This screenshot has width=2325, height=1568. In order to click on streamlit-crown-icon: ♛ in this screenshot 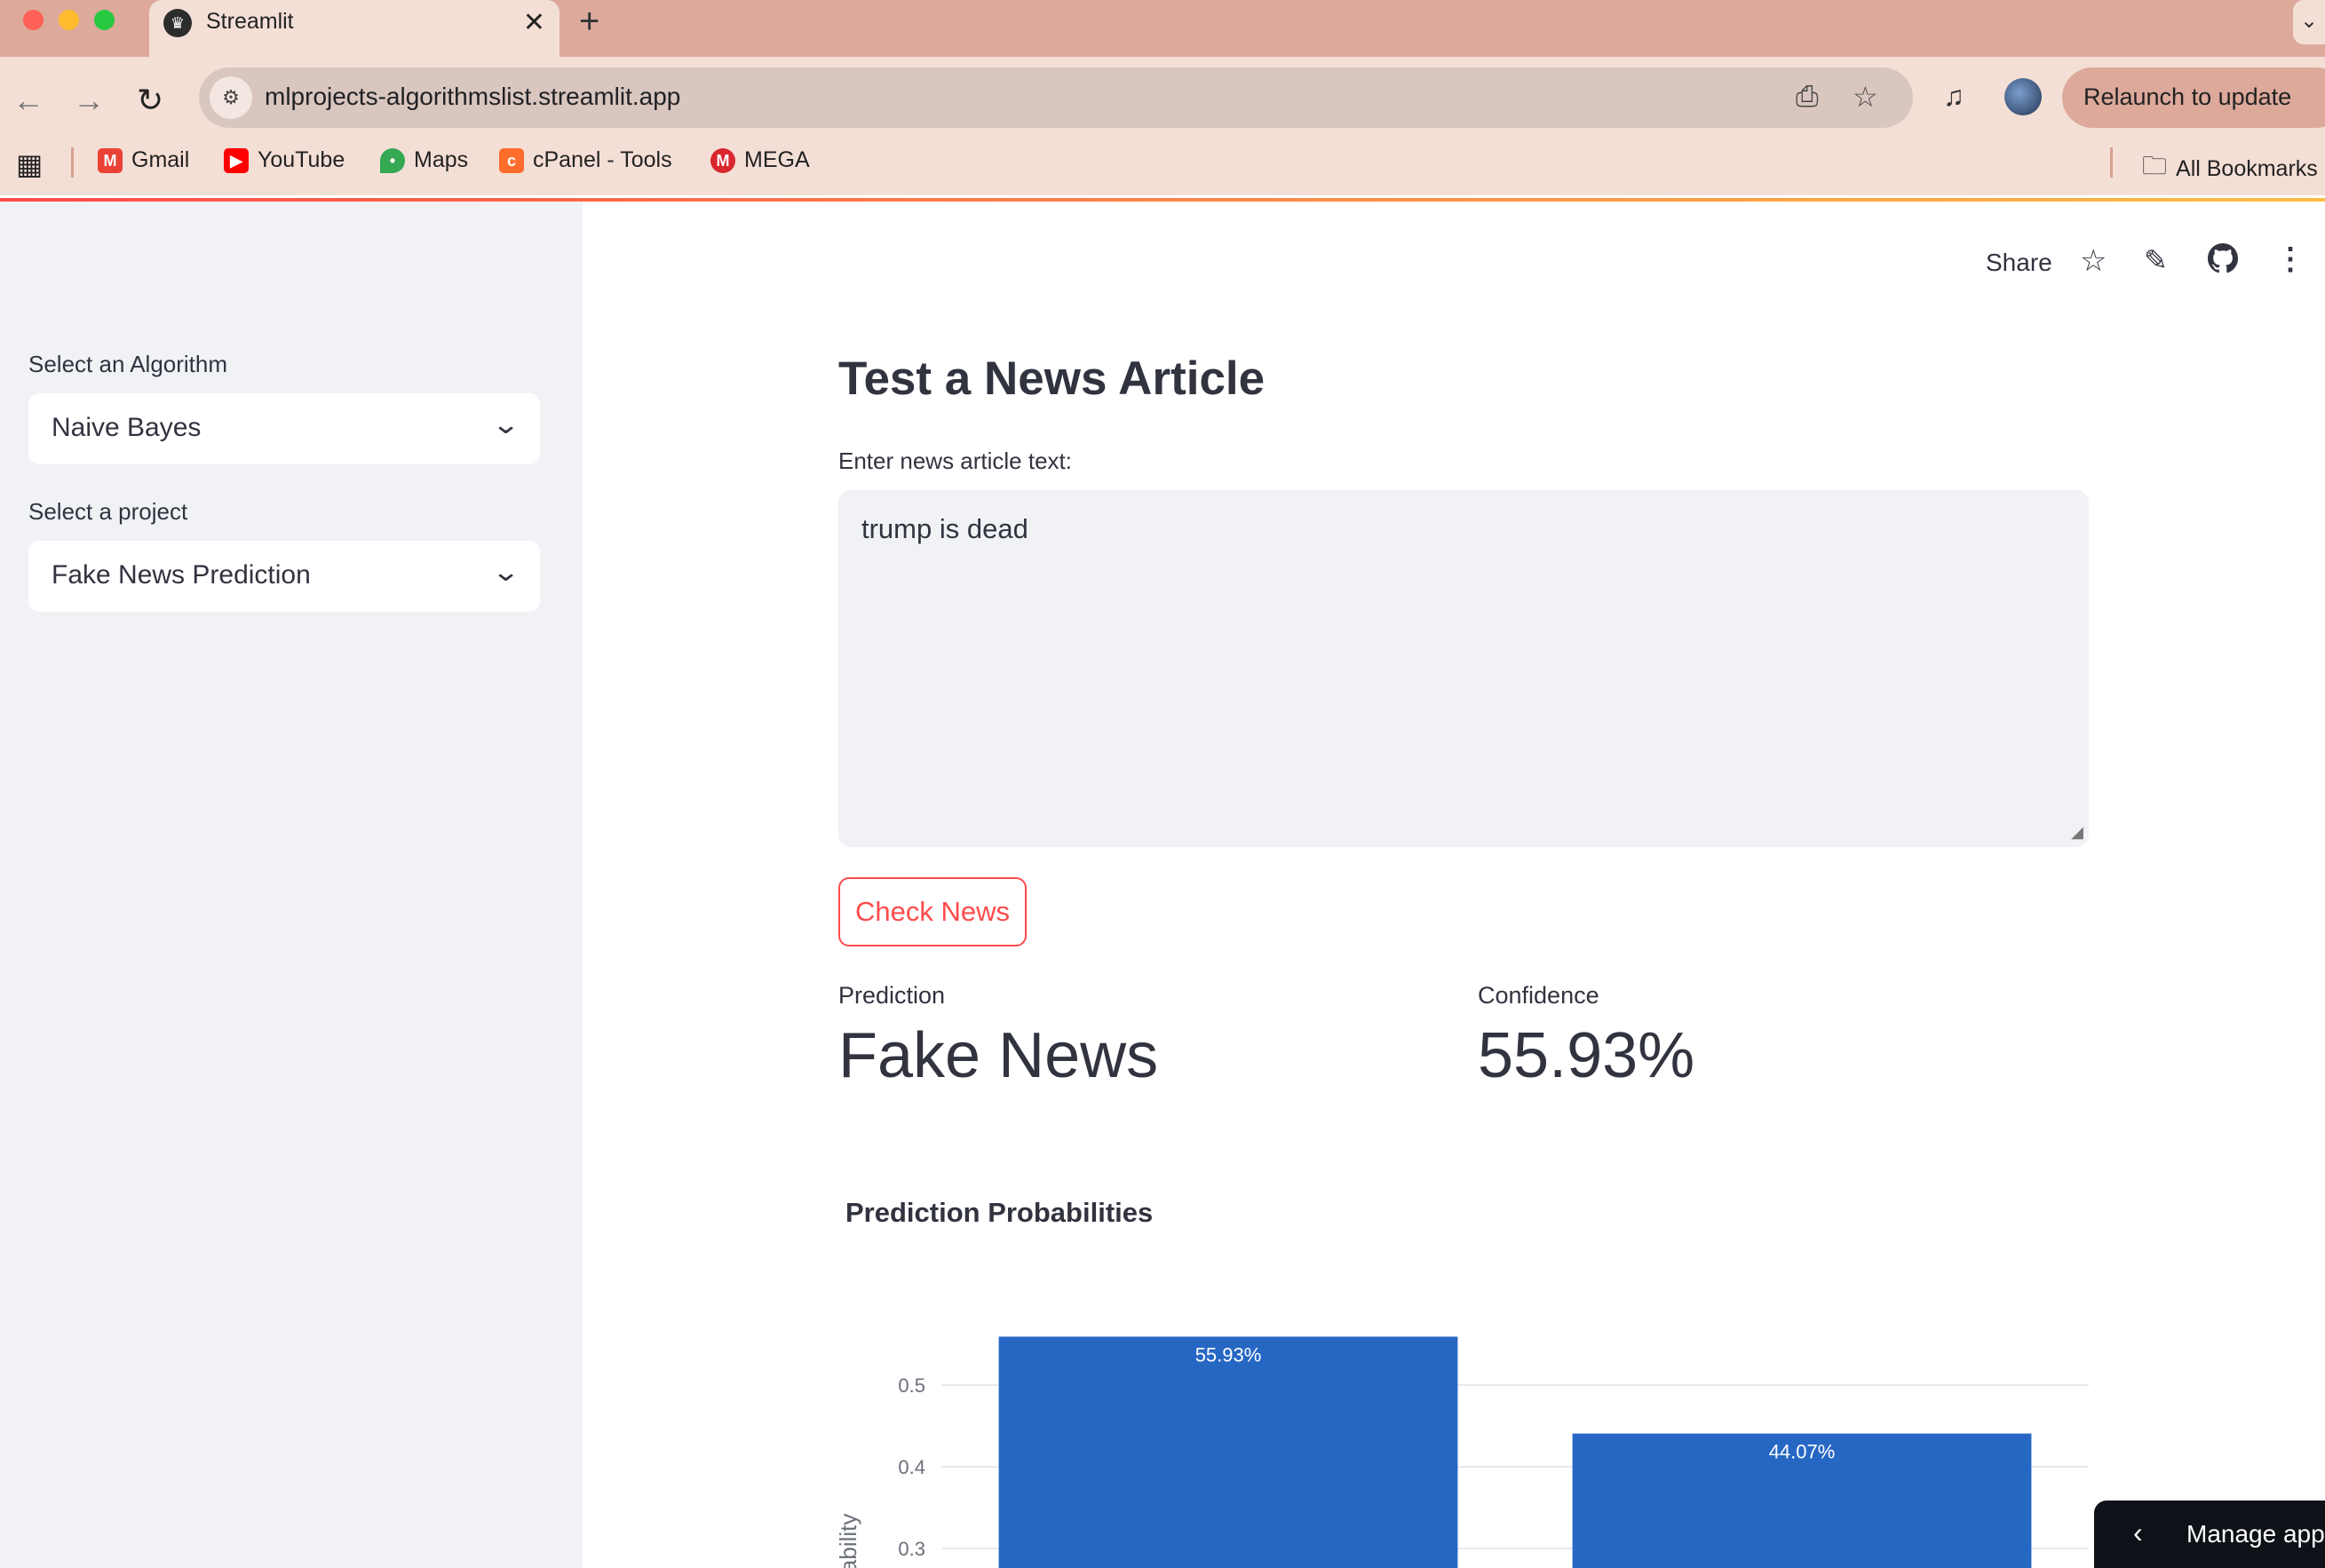, I will do `click(177, 23)`.